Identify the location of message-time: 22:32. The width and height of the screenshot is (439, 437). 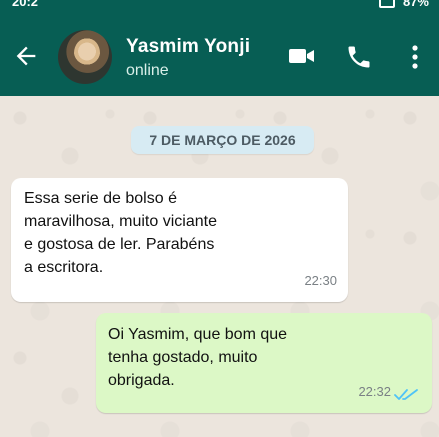
(374, 391).